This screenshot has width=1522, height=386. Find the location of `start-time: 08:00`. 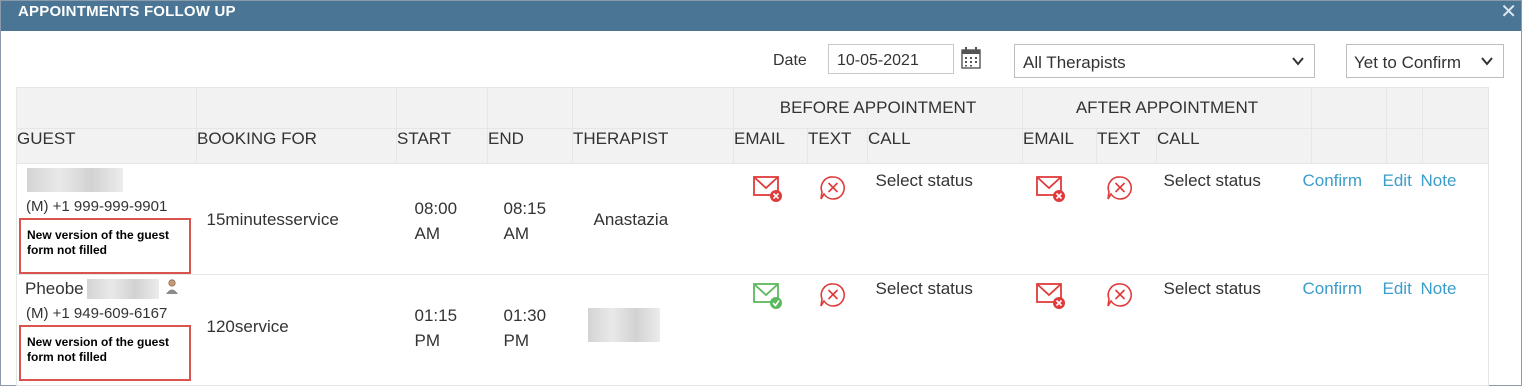

start-time: 08:00 is located at coordinates (436, 208).